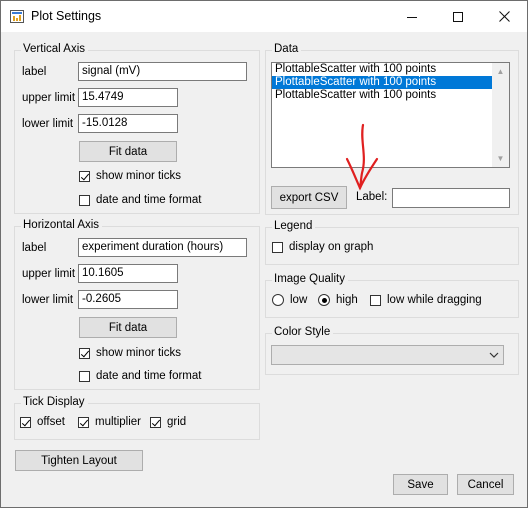 The image size is (528, 508). What do you see at coordinates (79, 460) in the screenshot?
I see `tighten-layout-button: Tighten Layout` at bounding box center [79, 460].